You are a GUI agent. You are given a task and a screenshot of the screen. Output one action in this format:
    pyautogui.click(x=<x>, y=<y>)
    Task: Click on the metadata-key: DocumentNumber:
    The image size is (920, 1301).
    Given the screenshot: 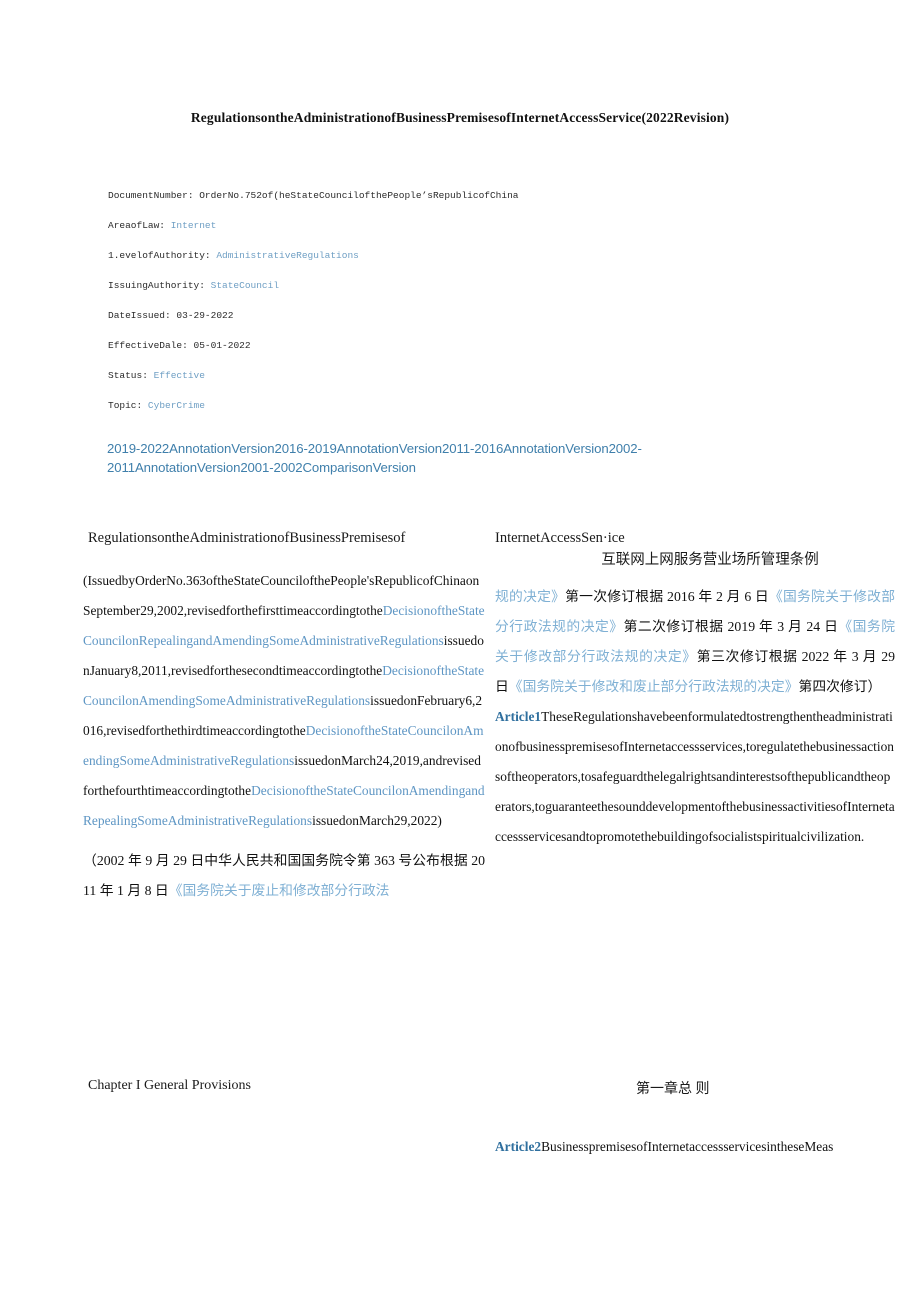 What is the action you would take?
    pyautogui.click(x=151, y=195)
    